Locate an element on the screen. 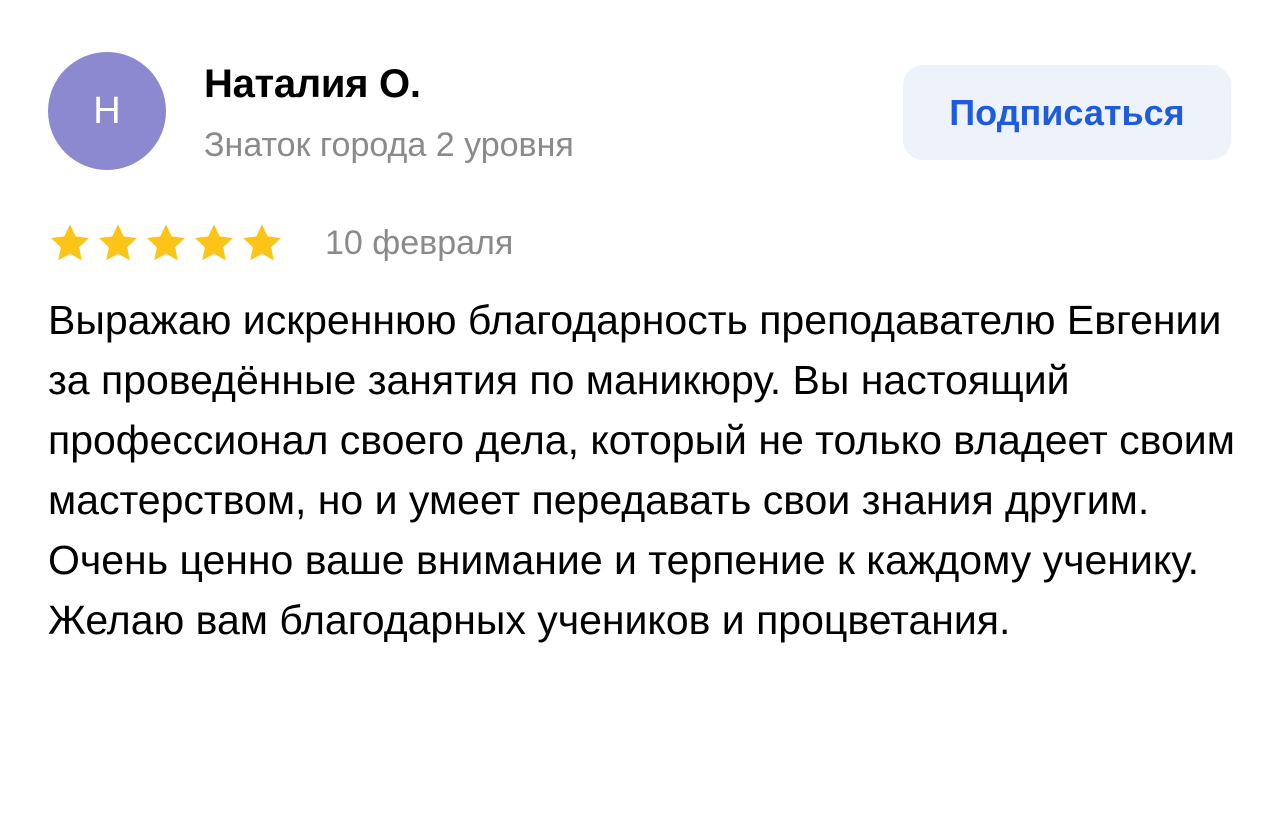 Image resolution: width=1280 pixels, height=819 pixels. subscribe-button: Подписаться is located at coordinates (1067, 112).